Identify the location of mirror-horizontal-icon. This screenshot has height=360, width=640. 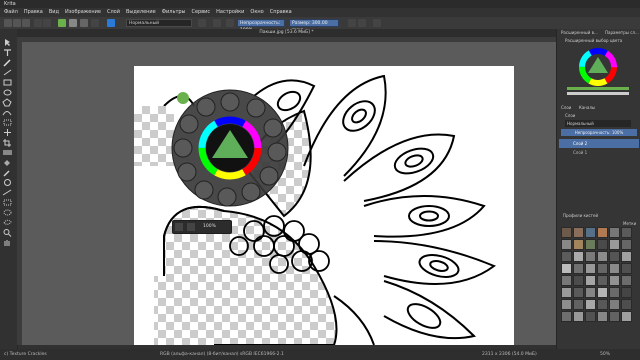
(352, 23).